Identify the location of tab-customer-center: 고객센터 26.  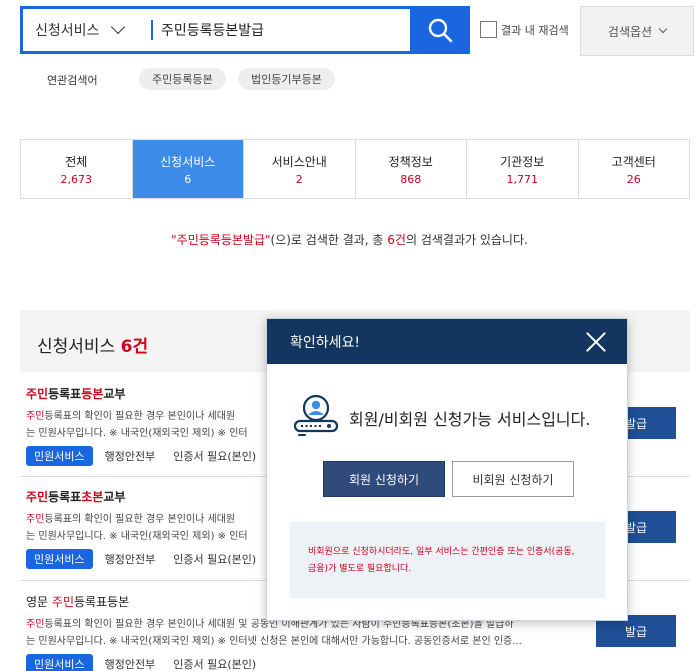
(634, 169).